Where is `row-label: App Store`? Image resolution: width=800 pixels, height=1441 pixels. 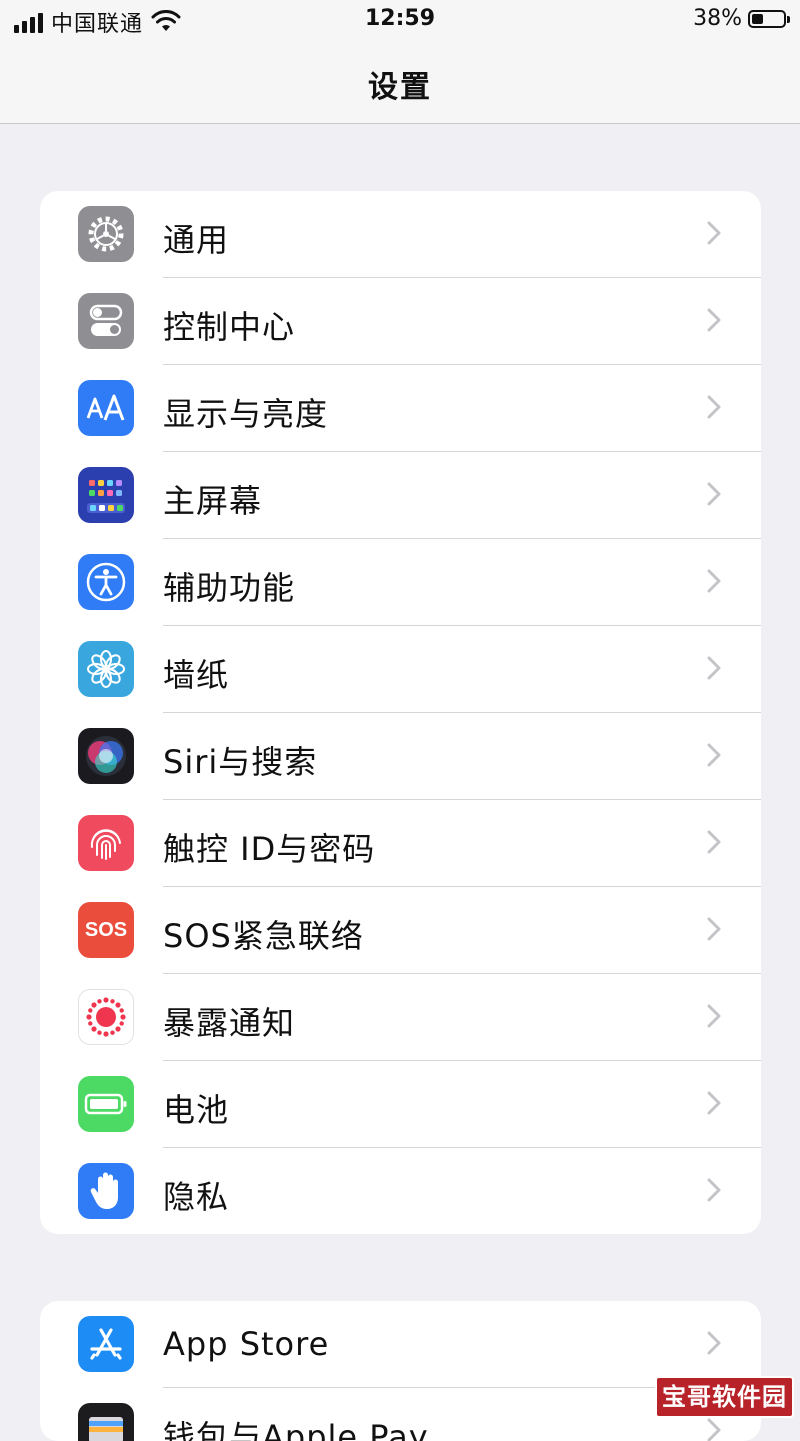 row-label: App Store is located at coordinates (246, 1344).